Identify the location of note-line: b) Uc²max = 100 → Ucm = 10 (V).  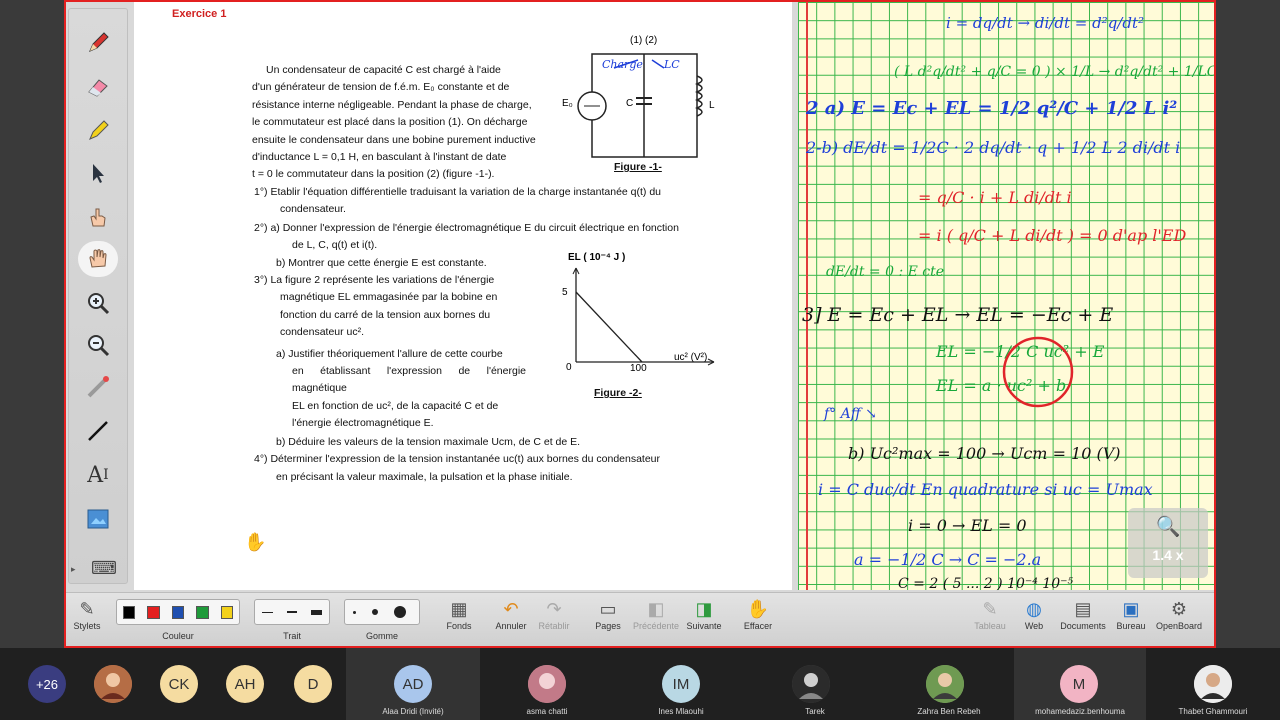
(984, 453).